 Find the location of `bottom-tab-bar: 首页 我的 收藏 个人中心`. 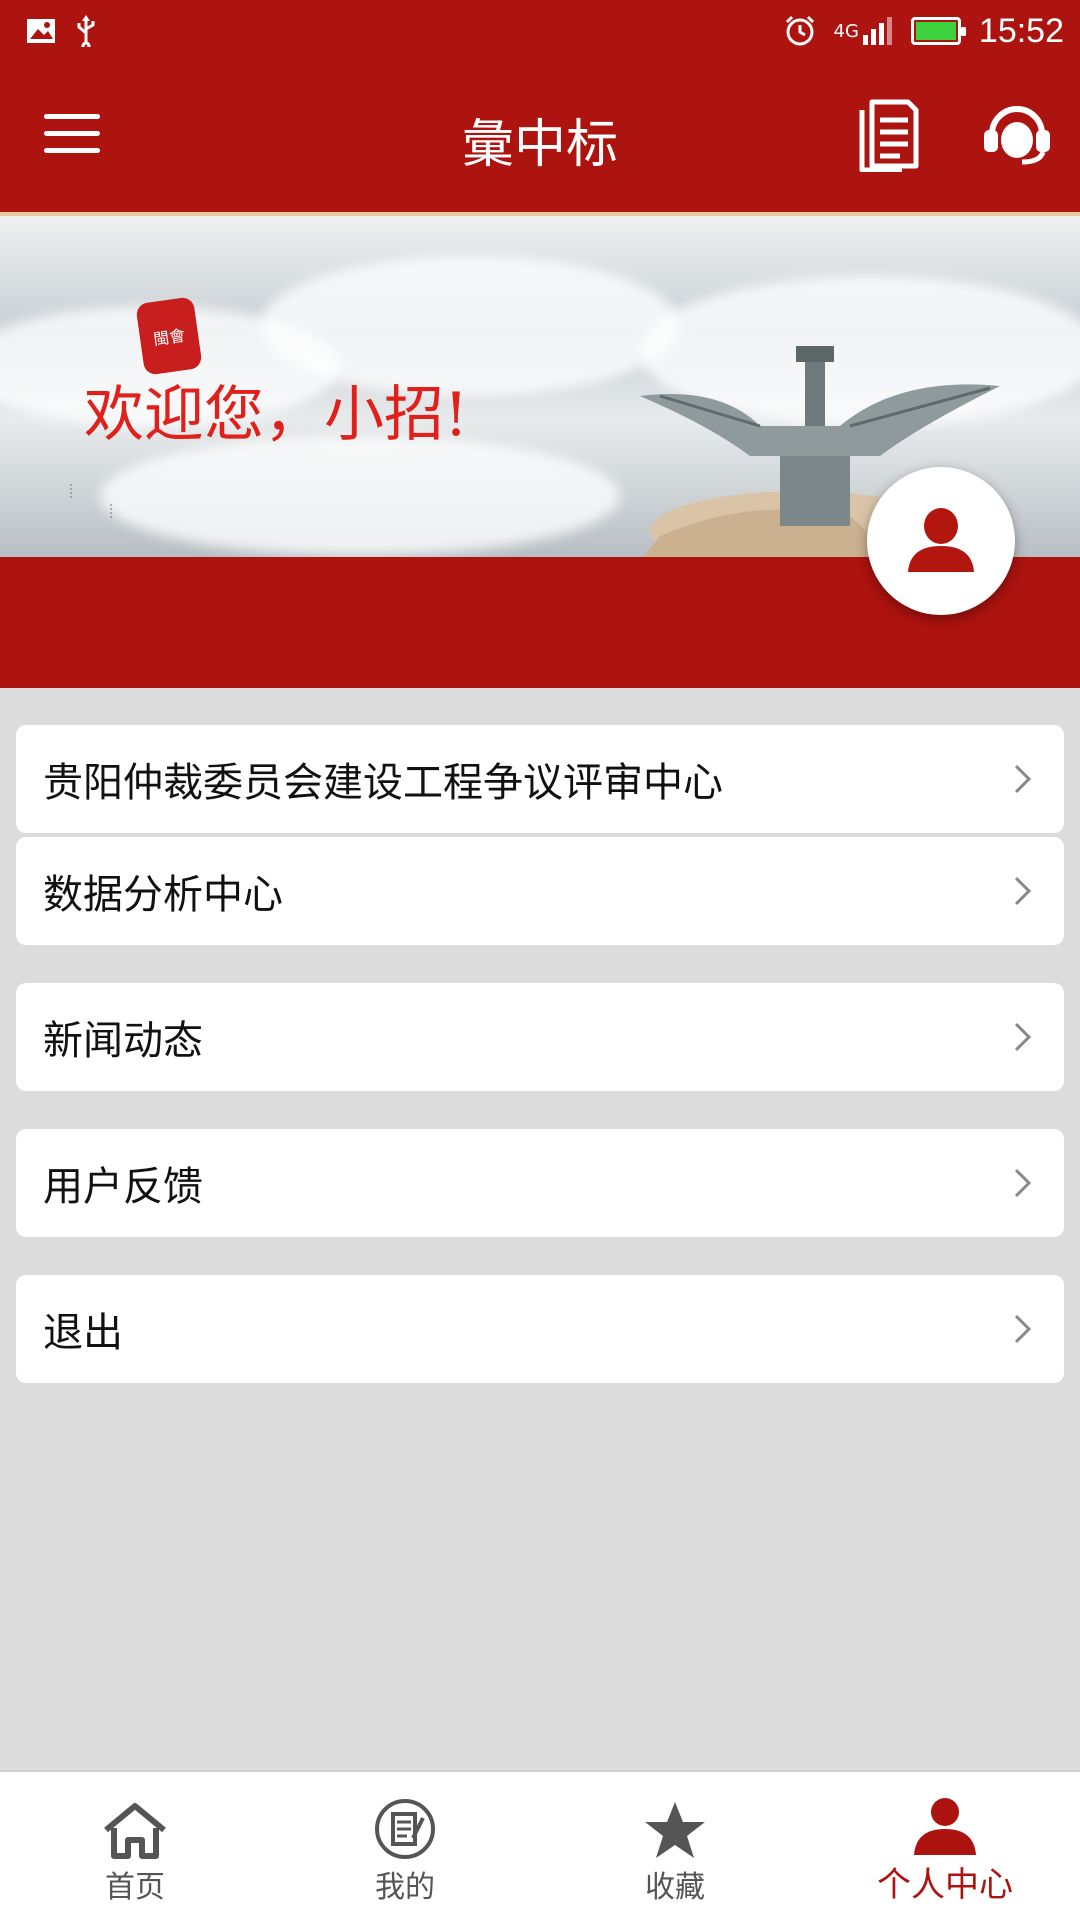

bottom-tab-bar: 首页 我的 收藏 个人中心 is located at coordinates (540, 1845).